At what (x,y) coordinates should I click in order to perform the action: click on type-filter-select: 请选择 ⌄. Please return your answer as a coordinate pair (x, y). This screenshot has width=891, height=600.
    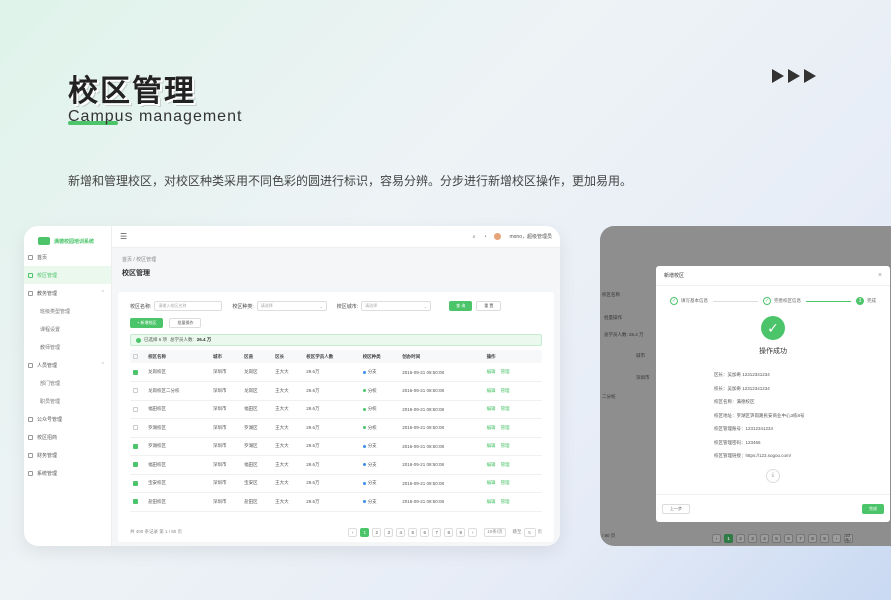
    Looking at the image, I should click on (291, 306).